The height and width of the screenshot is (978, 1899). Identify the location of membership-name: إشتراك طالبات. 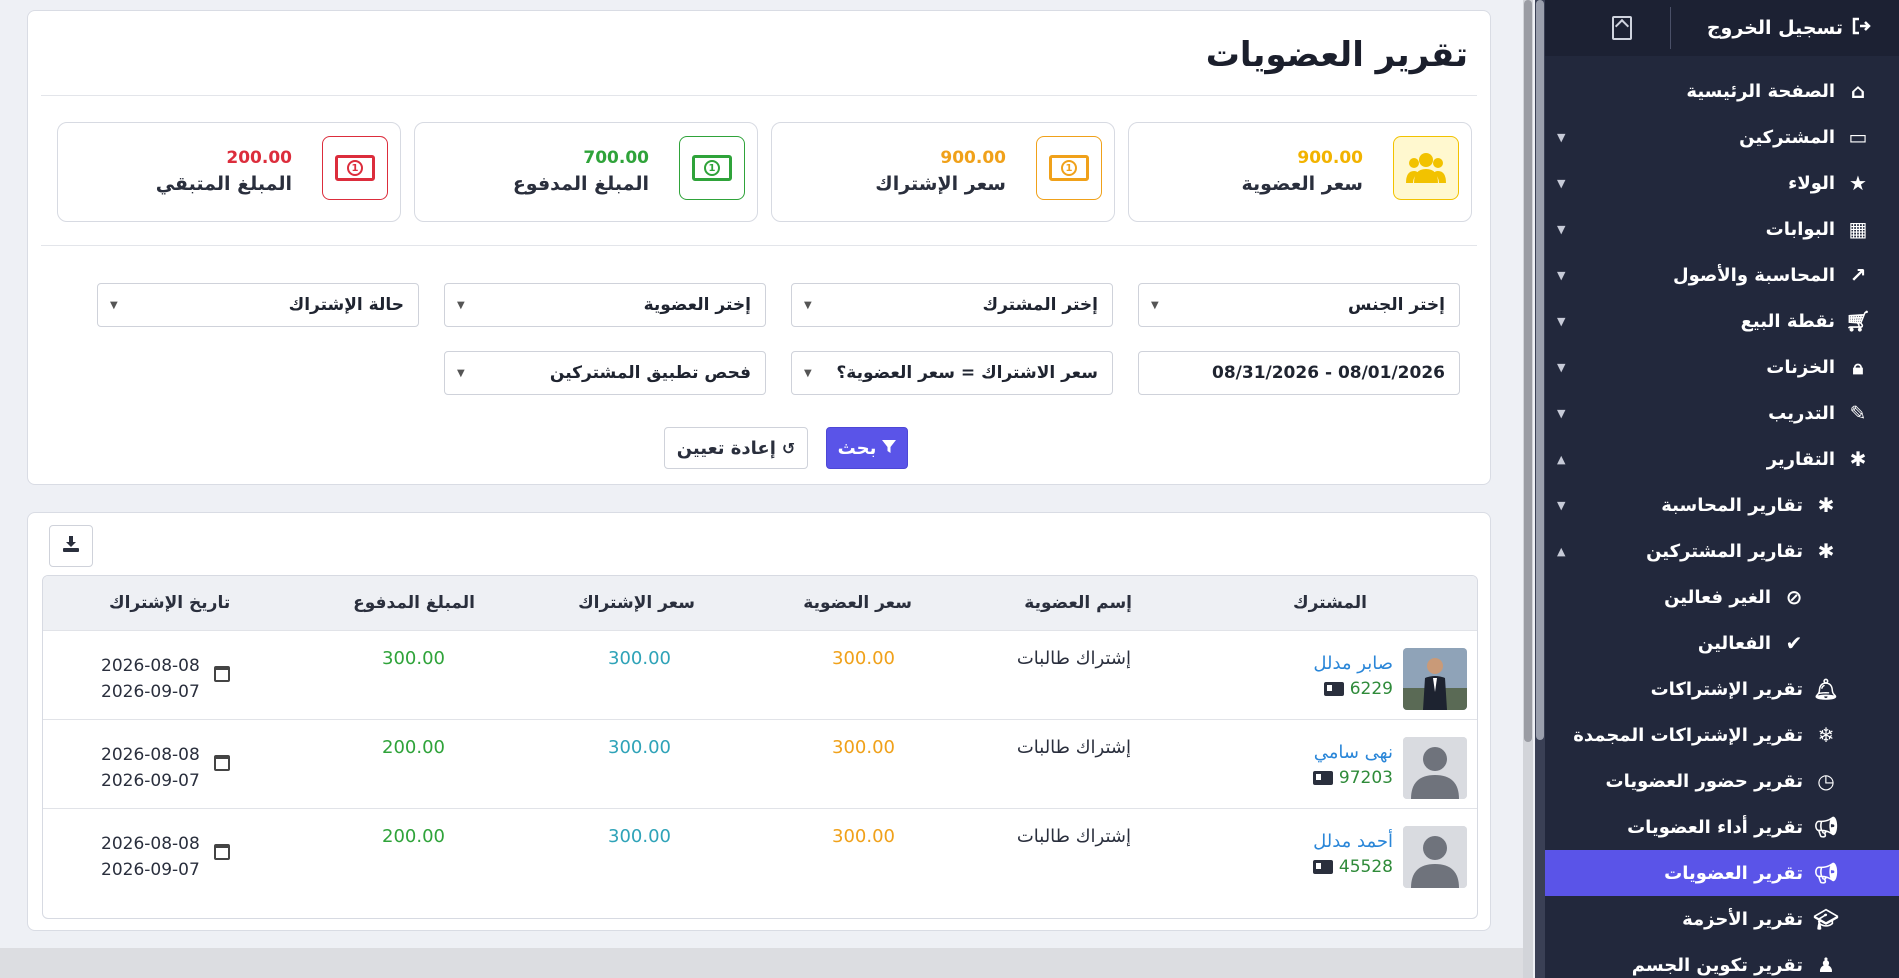
(1073, 836).